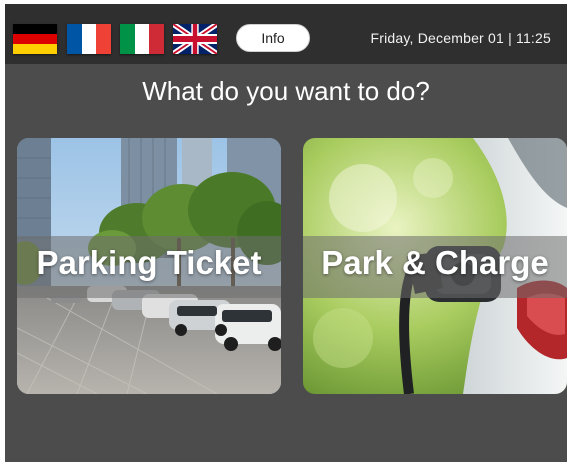  What do you see at coordinates (195, 39) in the screenshot?
I see `uk-flag-icon` at bounding box center [195, 39].